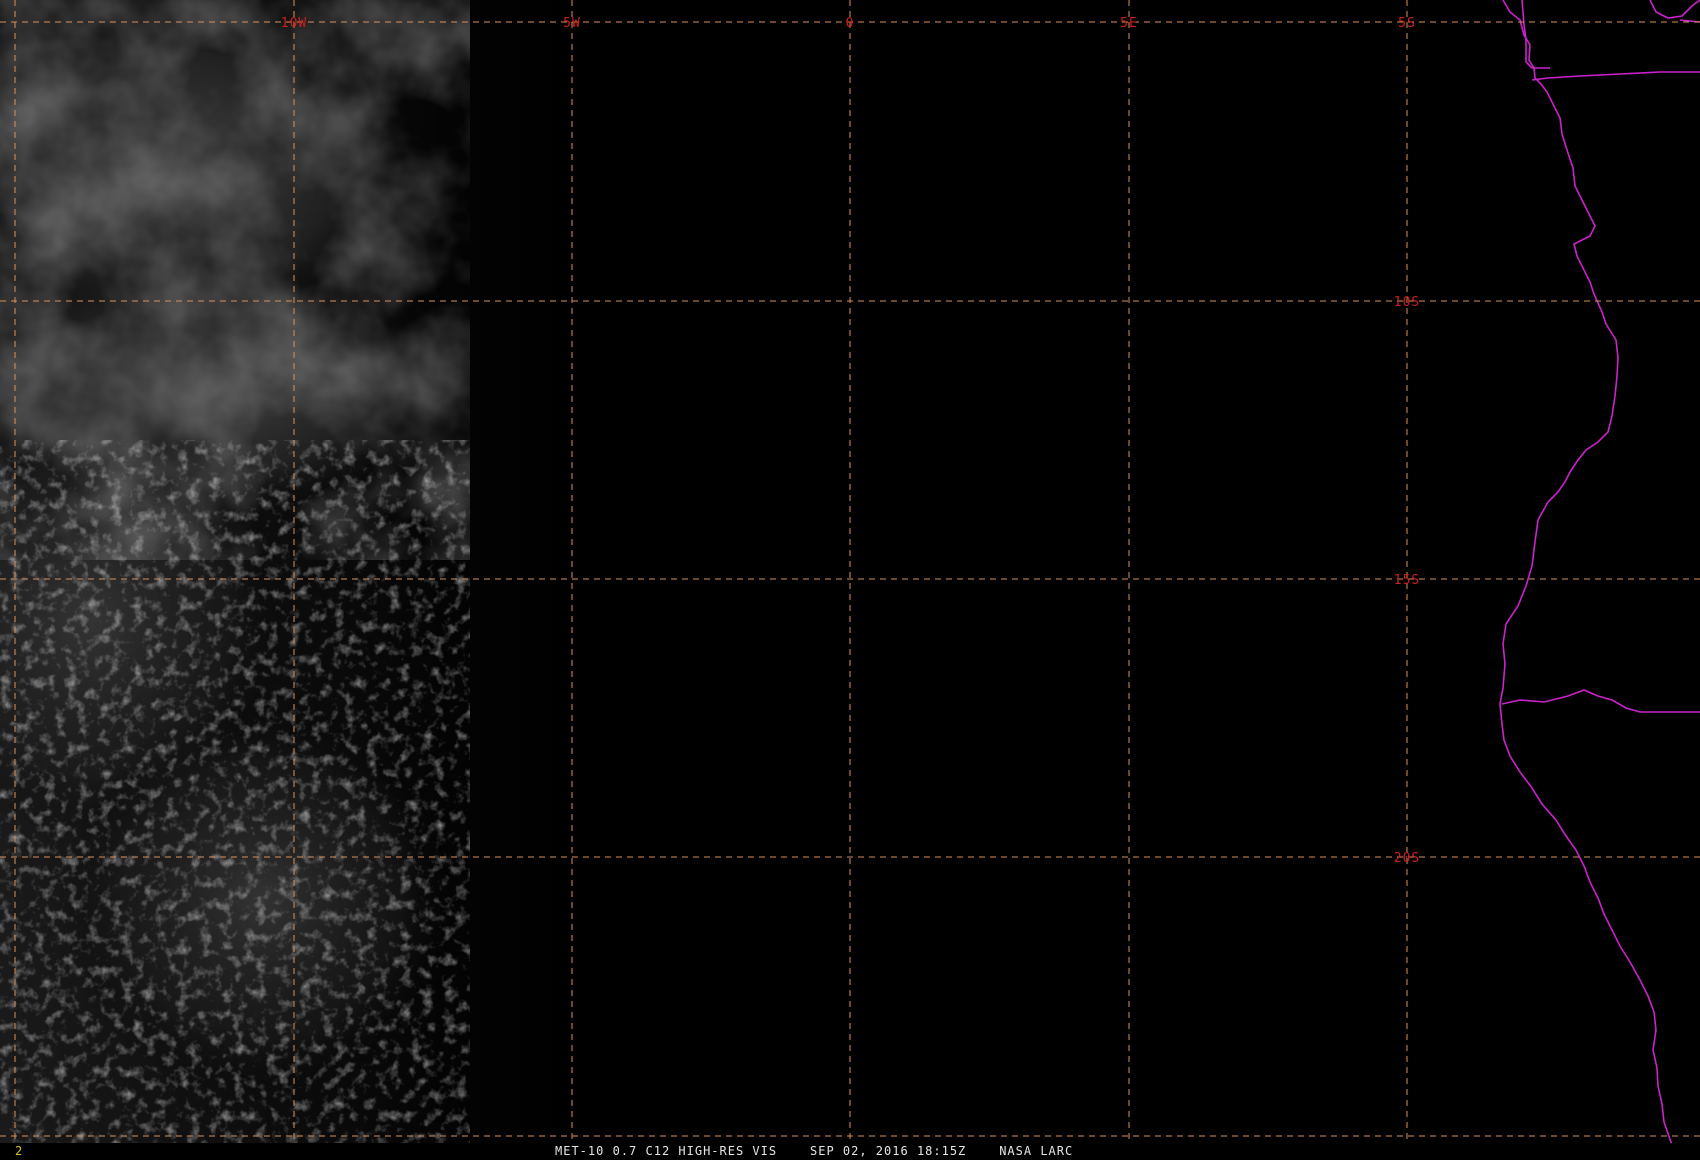 This screenshot has width=1700, height=1160. I want to click on lat-label-20s: 20S, so click(1407, 858).